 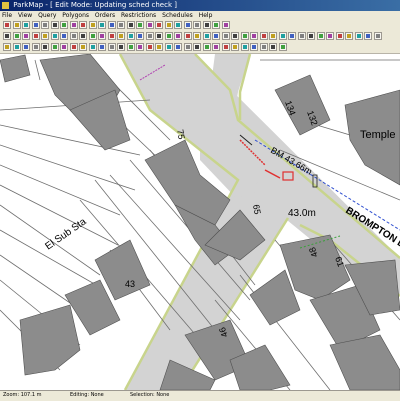 I want to click on menu-query: Query, so click(x=47, y=15).